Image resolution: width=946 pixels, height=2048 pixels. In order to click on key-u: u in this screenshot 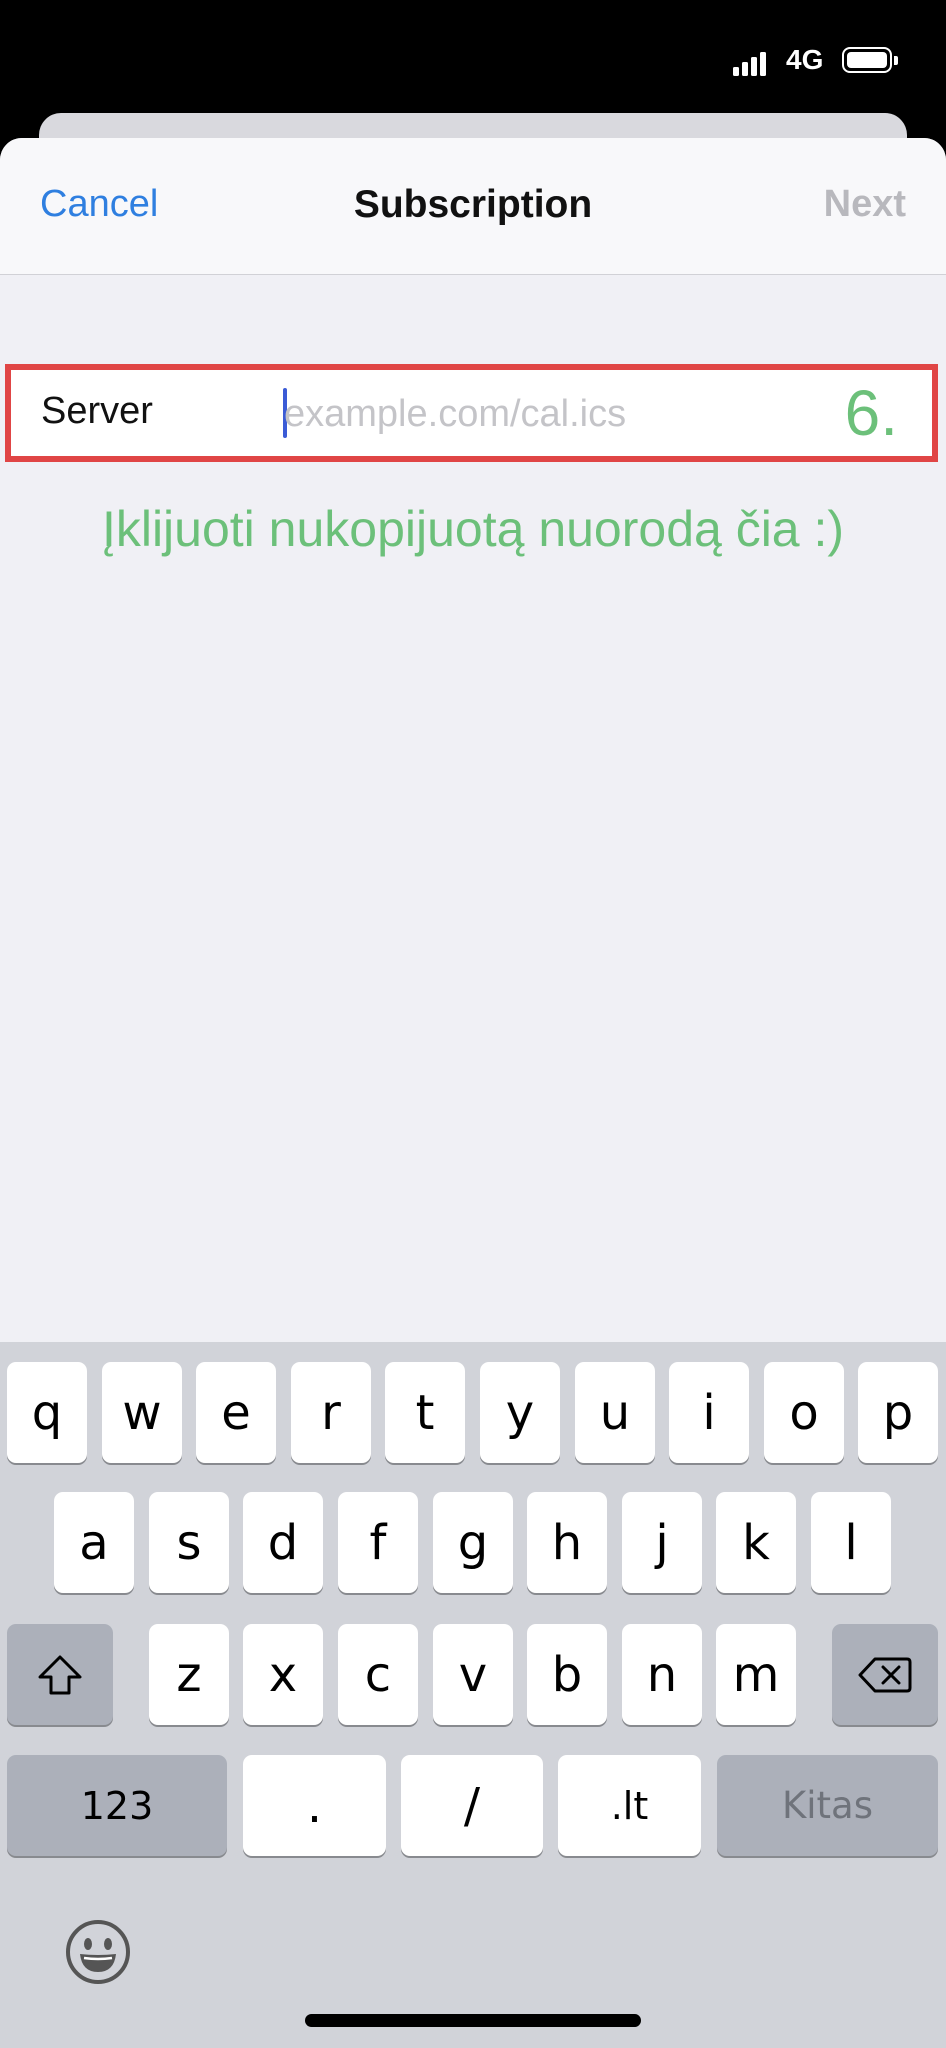, I will do `click(615, 1412)`.